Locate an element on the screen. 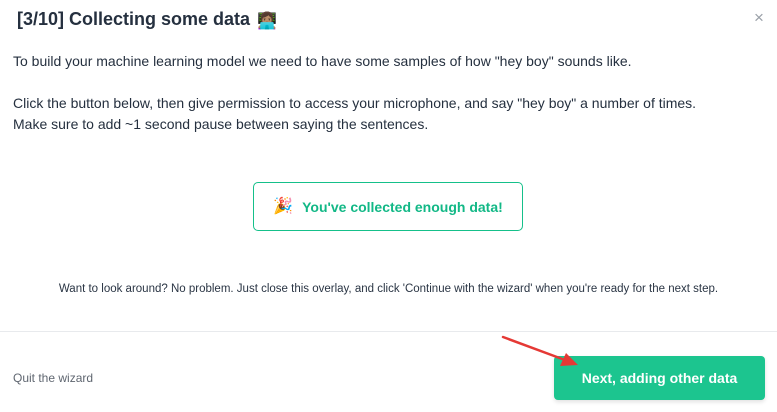 The height and width of the screenshot is (412, 777). party-popper-icon: 🎉 is located at coordinates (283, 206).